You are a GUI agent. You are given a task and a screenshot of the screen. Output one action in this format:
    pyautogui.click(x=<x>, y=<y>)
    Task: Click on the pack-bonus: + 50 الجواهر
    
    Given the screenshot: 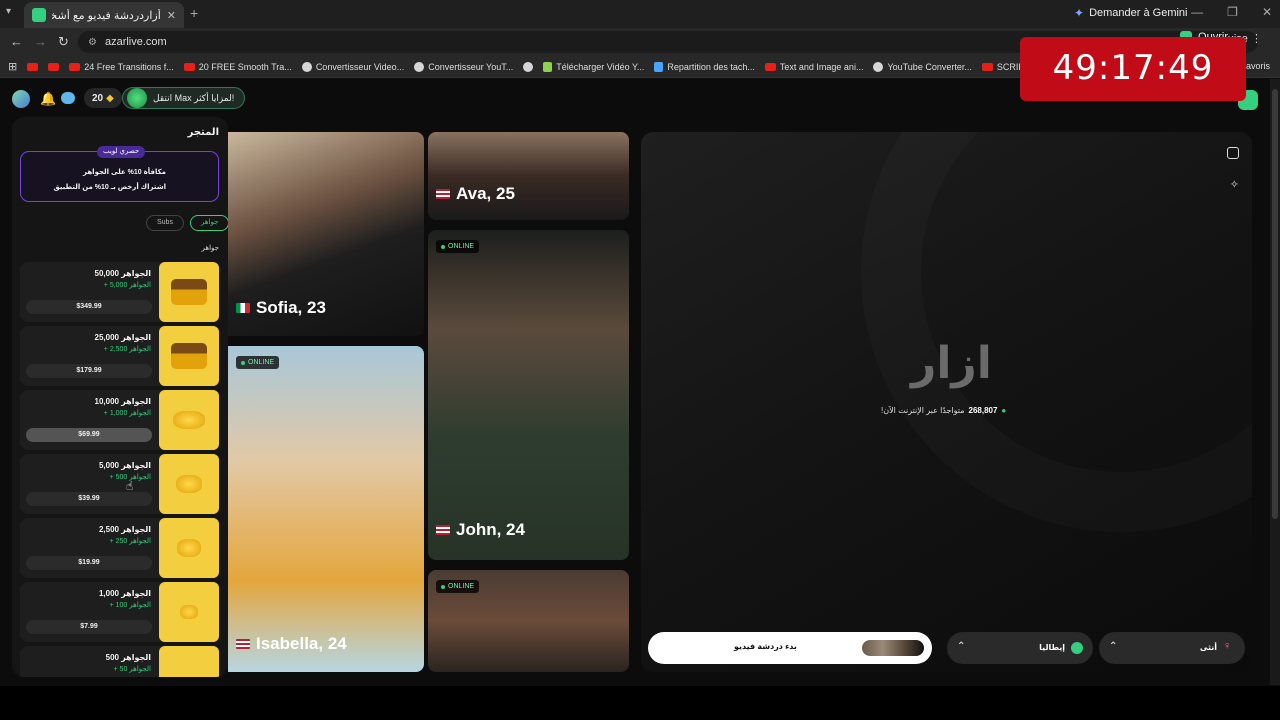 What is the action you would take?
    pyautogui.click(x=132, y=669)
    